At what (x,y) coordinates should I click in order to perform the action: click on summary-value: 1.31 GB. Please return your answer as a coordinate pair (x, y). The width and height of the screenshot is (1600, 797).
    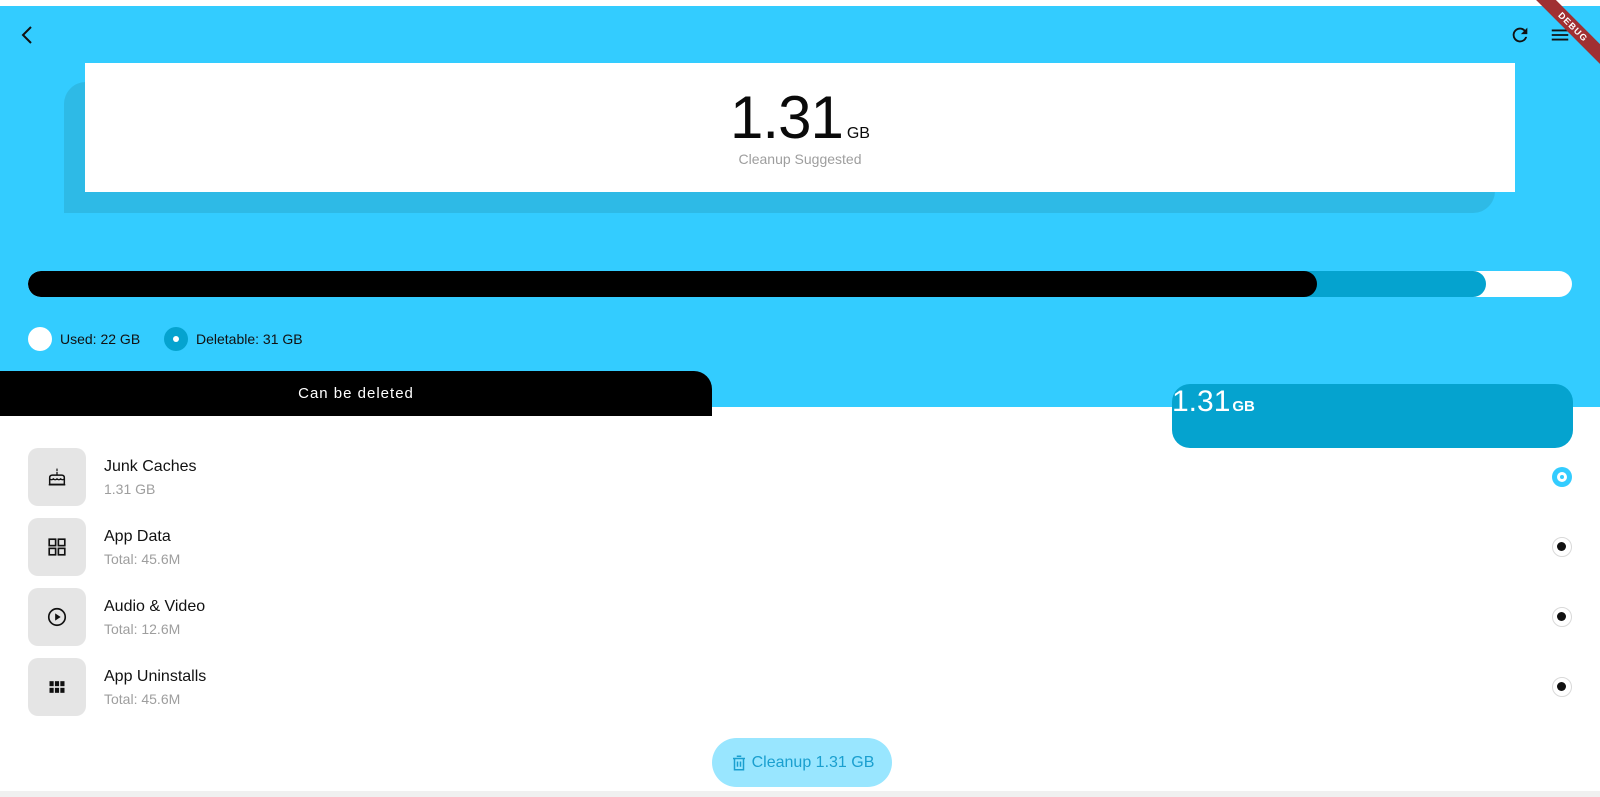
    Looking at the image, I should click on (800, 117).